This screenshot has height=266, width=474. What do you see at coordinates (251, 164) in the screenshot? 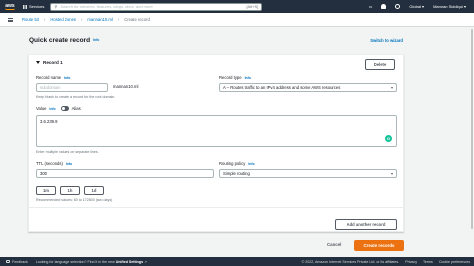
I see `routing-policy-info-link: Info` at bounding box center [251, 164].